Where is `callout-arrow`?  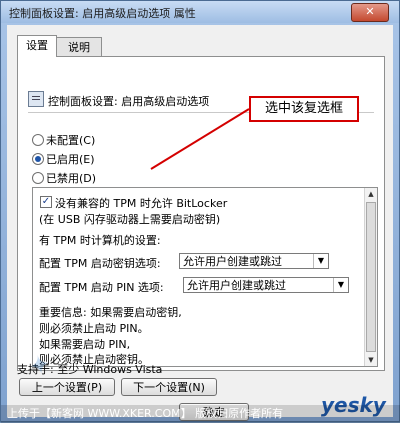 callout-arrow is located at coordinates (200, 139).